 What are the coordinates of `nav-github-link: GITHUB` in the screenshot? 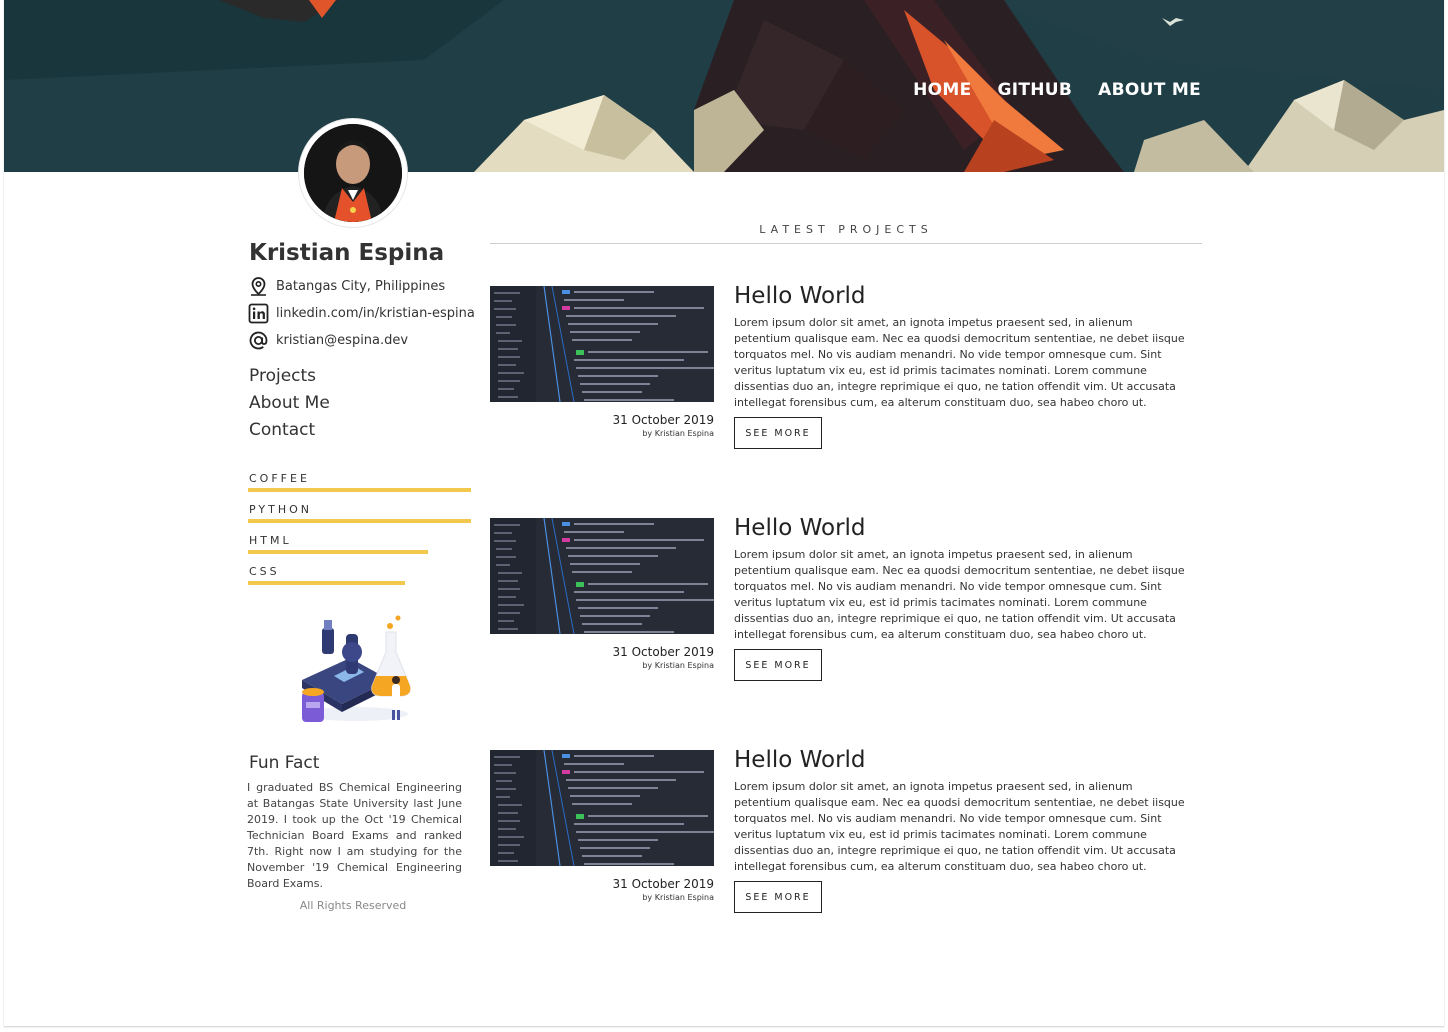 It's located at (1035, 90).